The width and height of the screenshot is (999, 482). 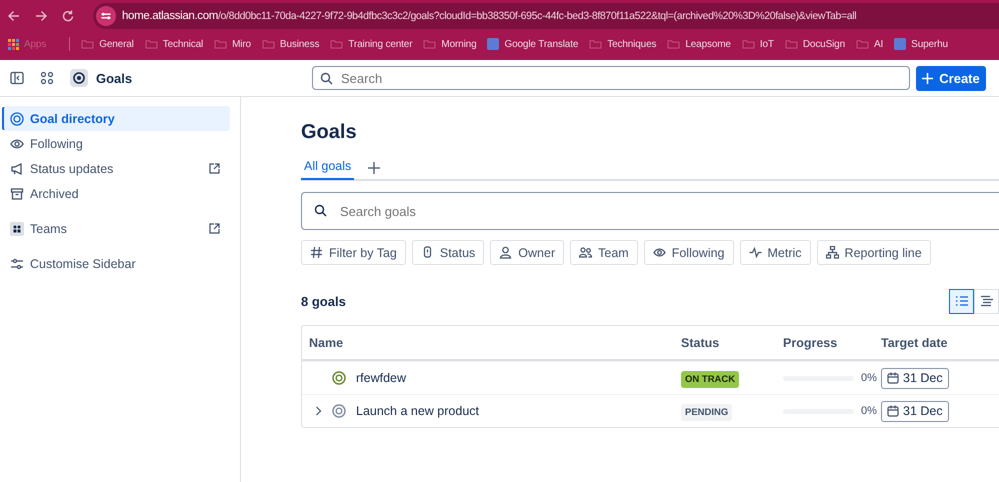 What do you see at coordinates (114, 78) in the screenshot?
I see `app-name: Goals` at bounding box center [114, 78].